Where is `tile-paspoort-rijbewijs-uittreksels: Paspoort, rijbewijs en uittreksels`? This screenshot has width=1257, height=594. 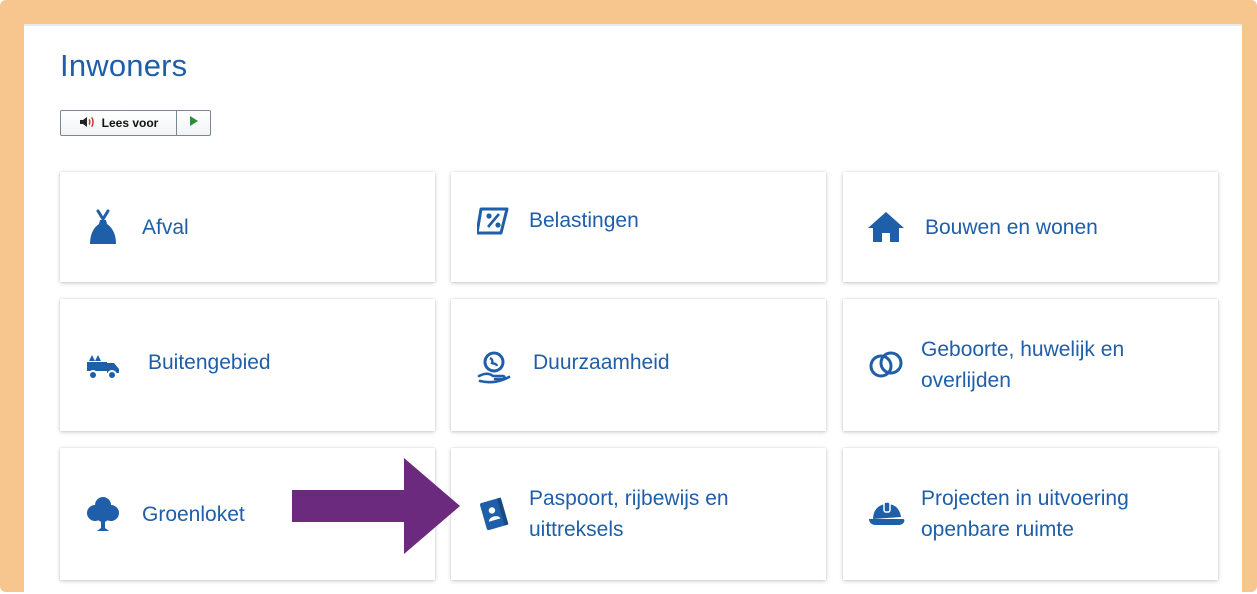 tile-paspoort-rijbewijs-uittreksels: Paspoort, rijbewijs en uittreksels is located at coordinates (638, 514).